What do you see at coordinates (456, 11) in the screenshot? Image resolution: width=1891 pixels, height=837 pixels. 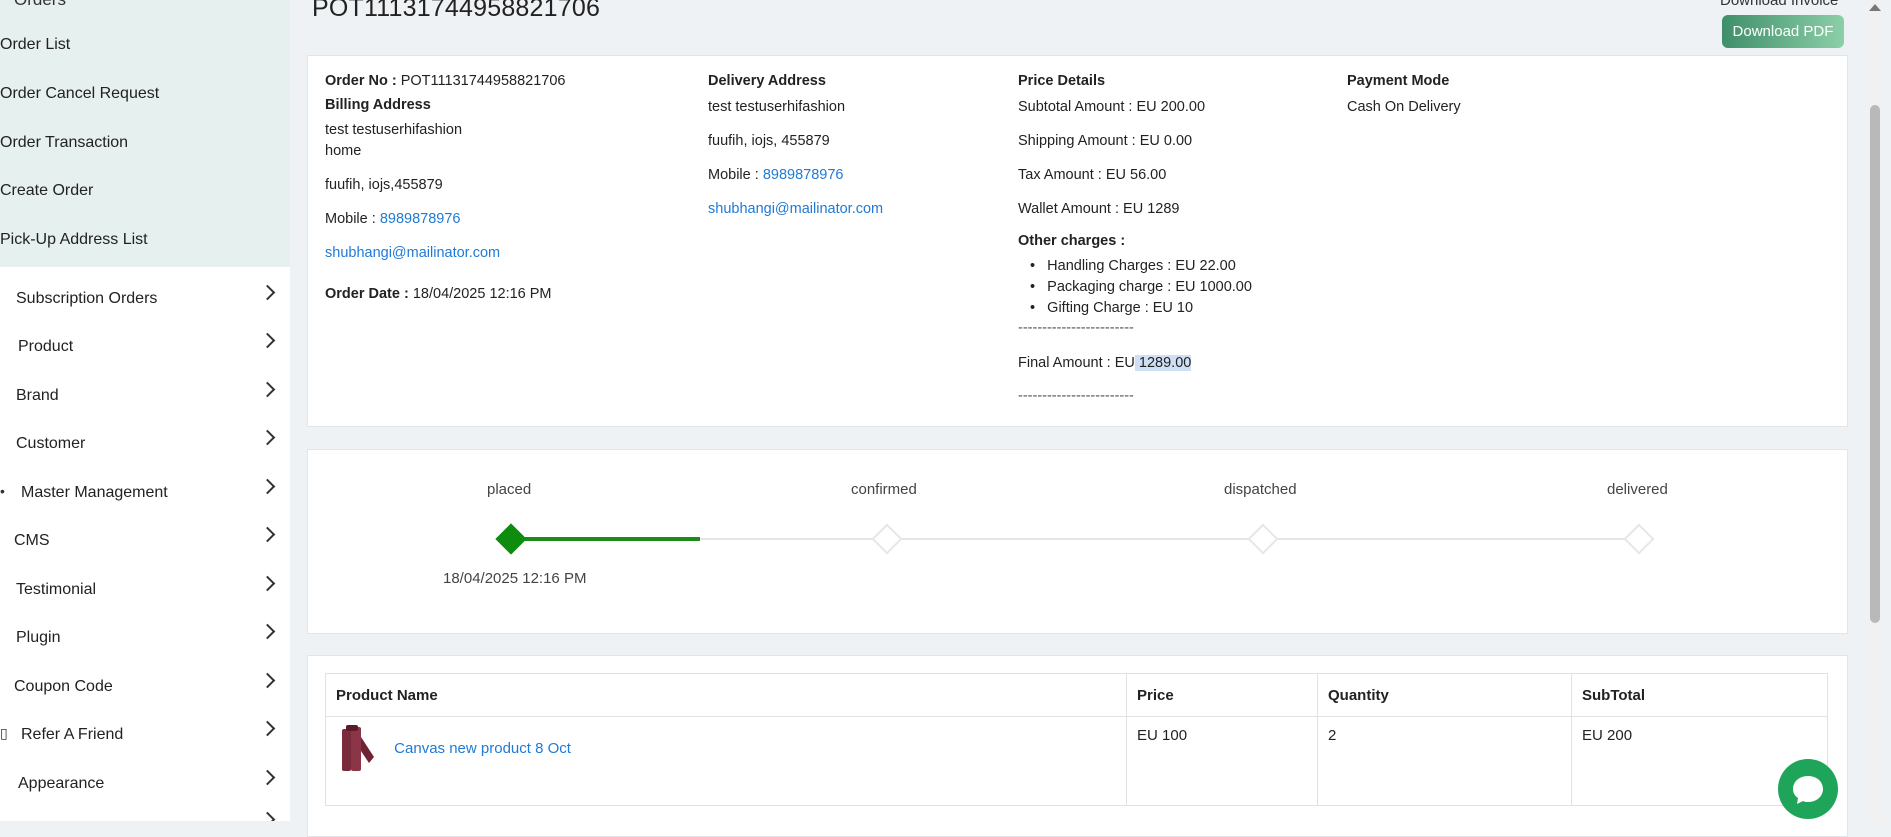 I see `page-title: POT11131744958821706` at bounding box center [456, 11].